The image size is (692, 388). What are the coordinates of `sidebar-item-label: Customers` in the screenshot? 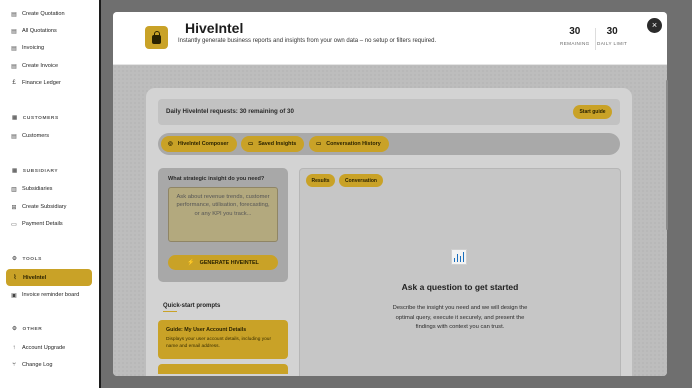 It's located at (36, 136).